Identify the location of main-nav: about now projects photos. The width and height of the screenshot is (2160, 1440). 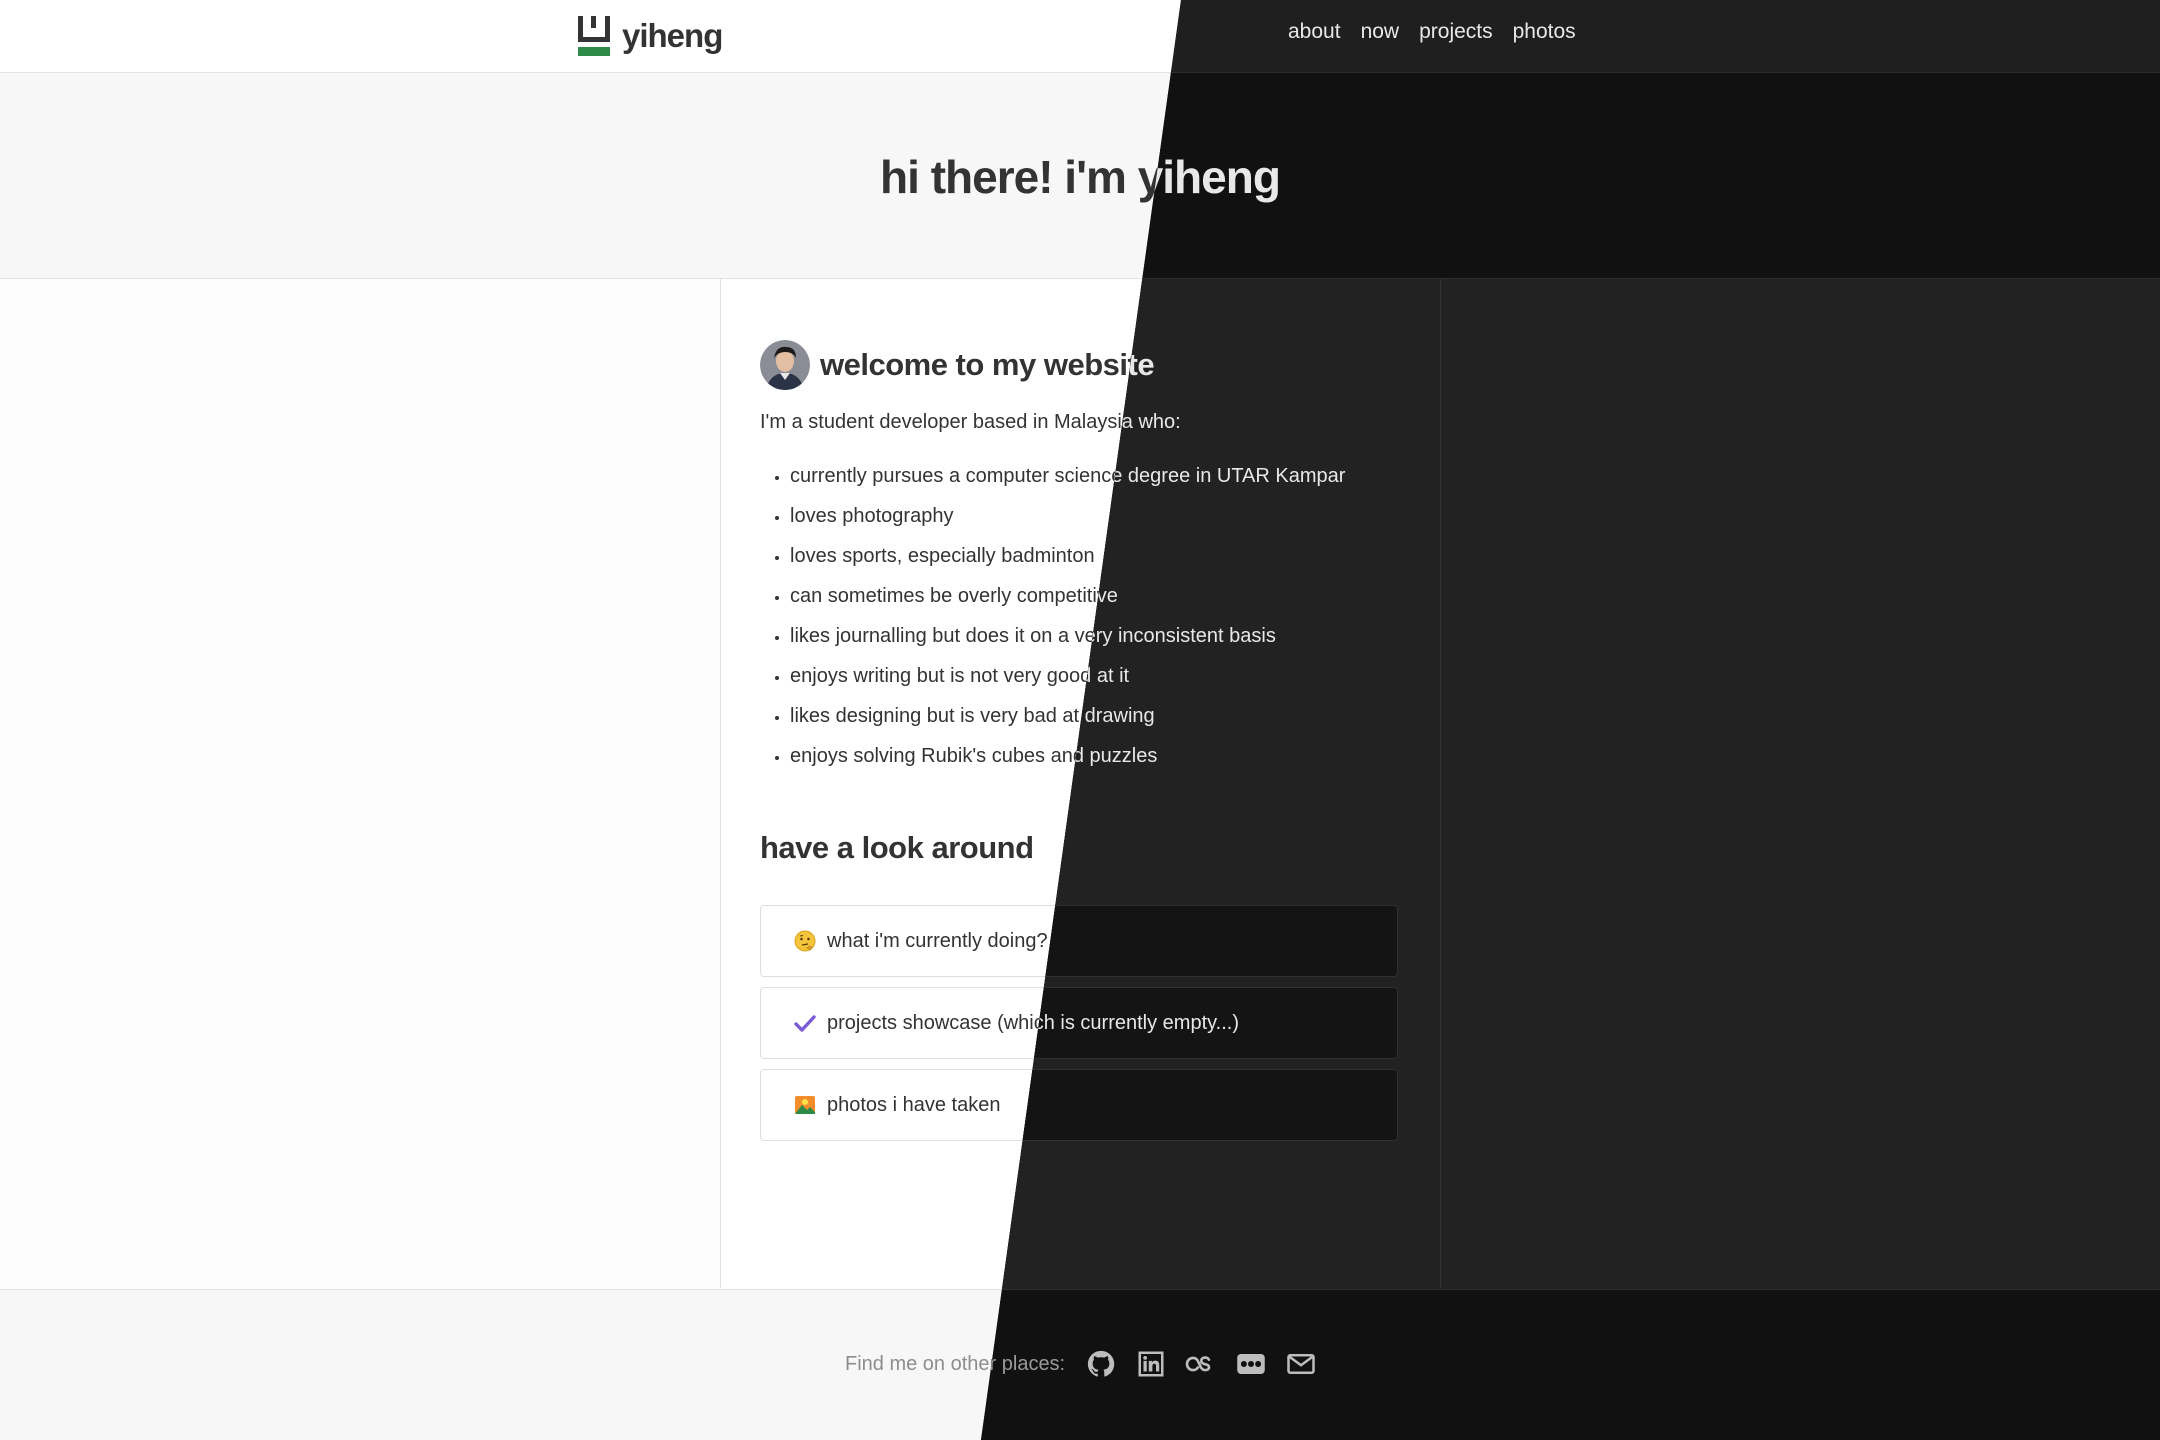
(1432, 32).